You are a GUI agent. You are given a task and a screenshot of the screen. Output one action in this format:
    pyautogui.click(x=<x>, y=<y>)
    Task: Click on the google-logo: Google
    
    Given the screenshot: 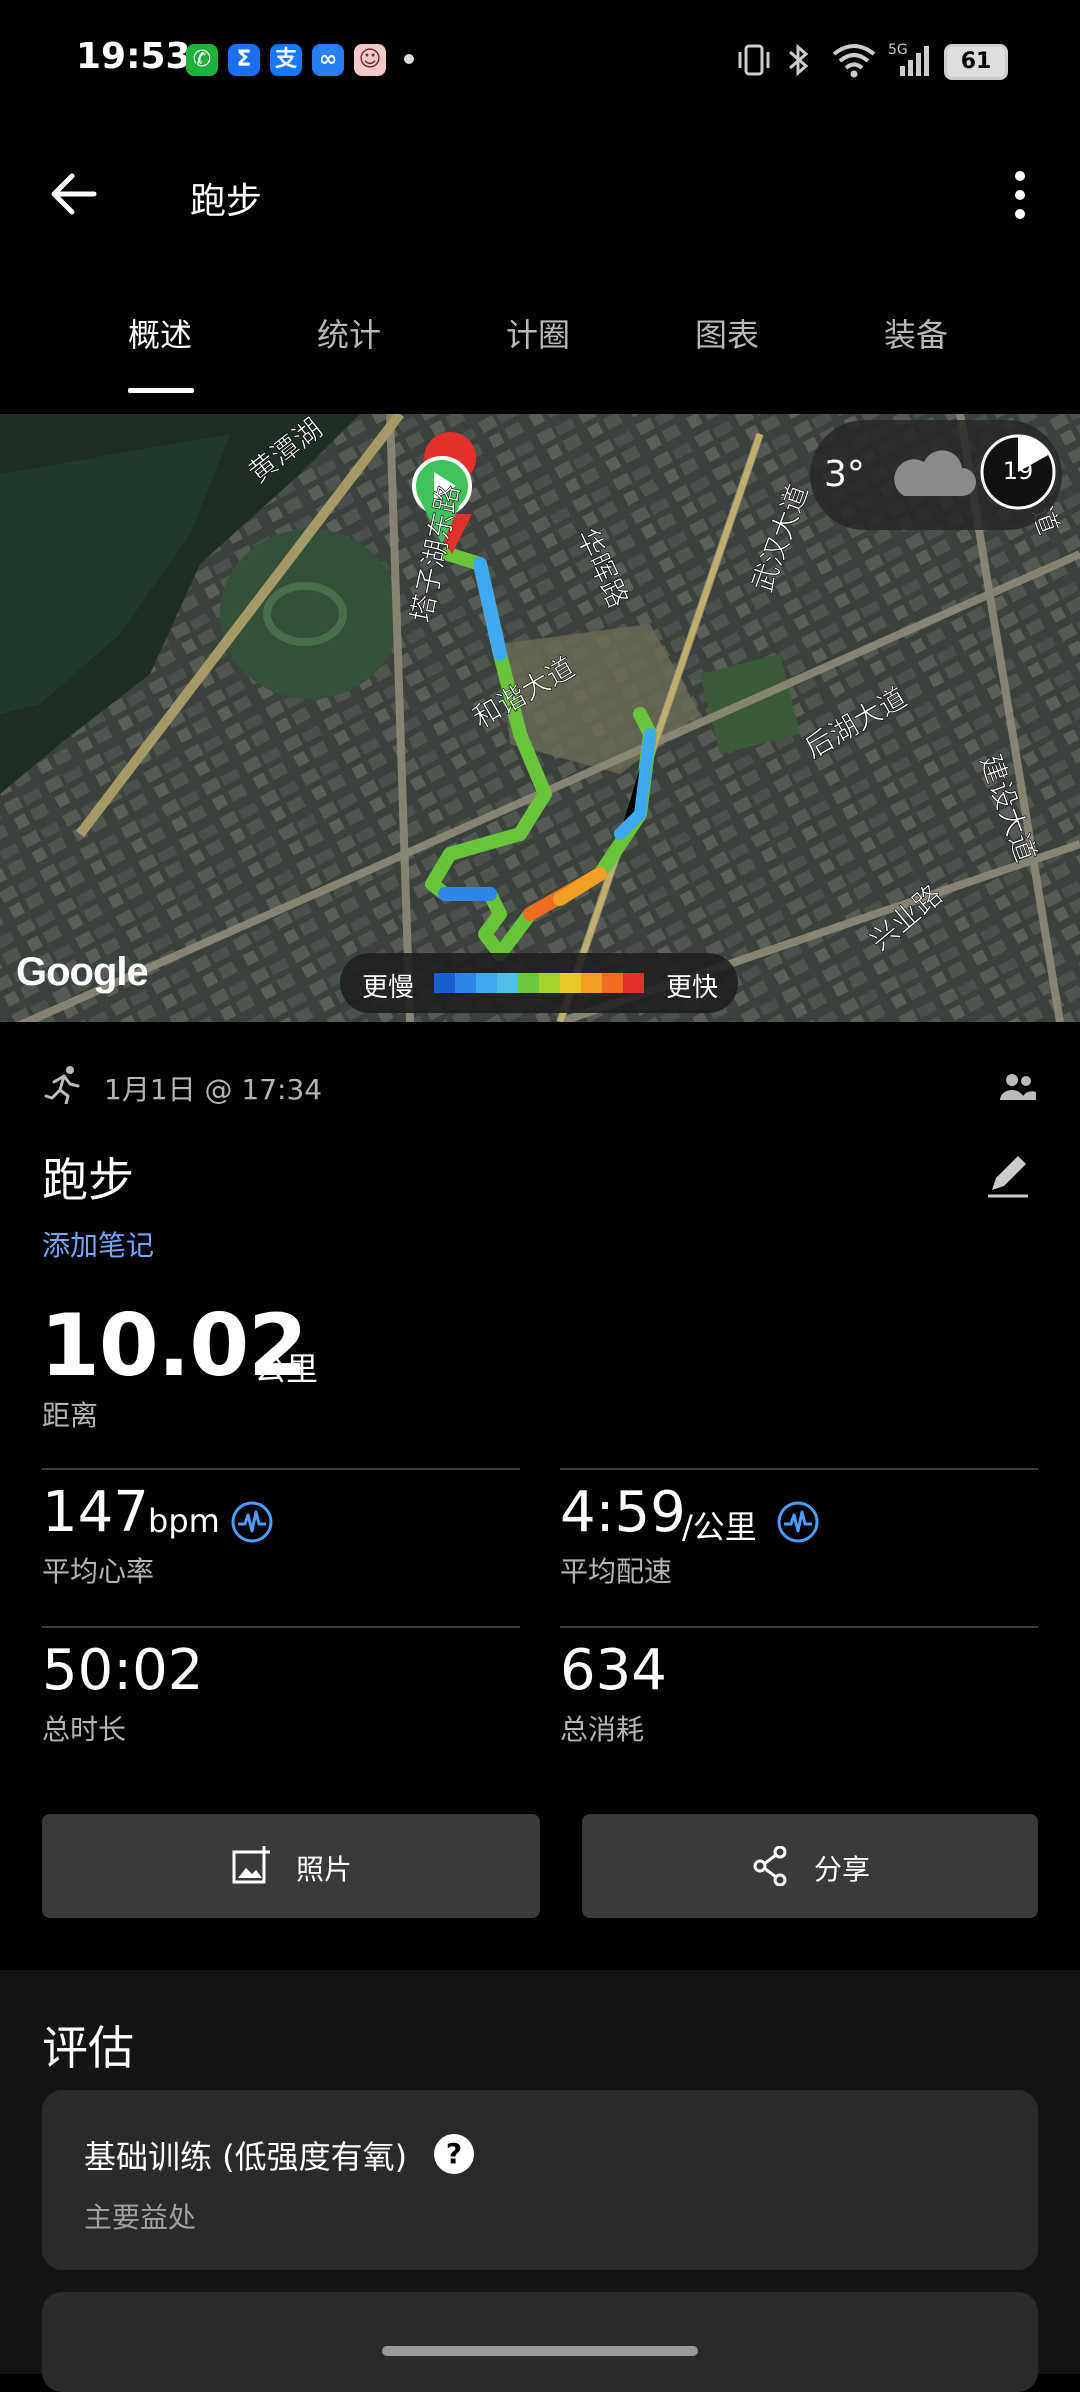 What is the action you would take?
    pyautogui.click(x=82, y=972)
    